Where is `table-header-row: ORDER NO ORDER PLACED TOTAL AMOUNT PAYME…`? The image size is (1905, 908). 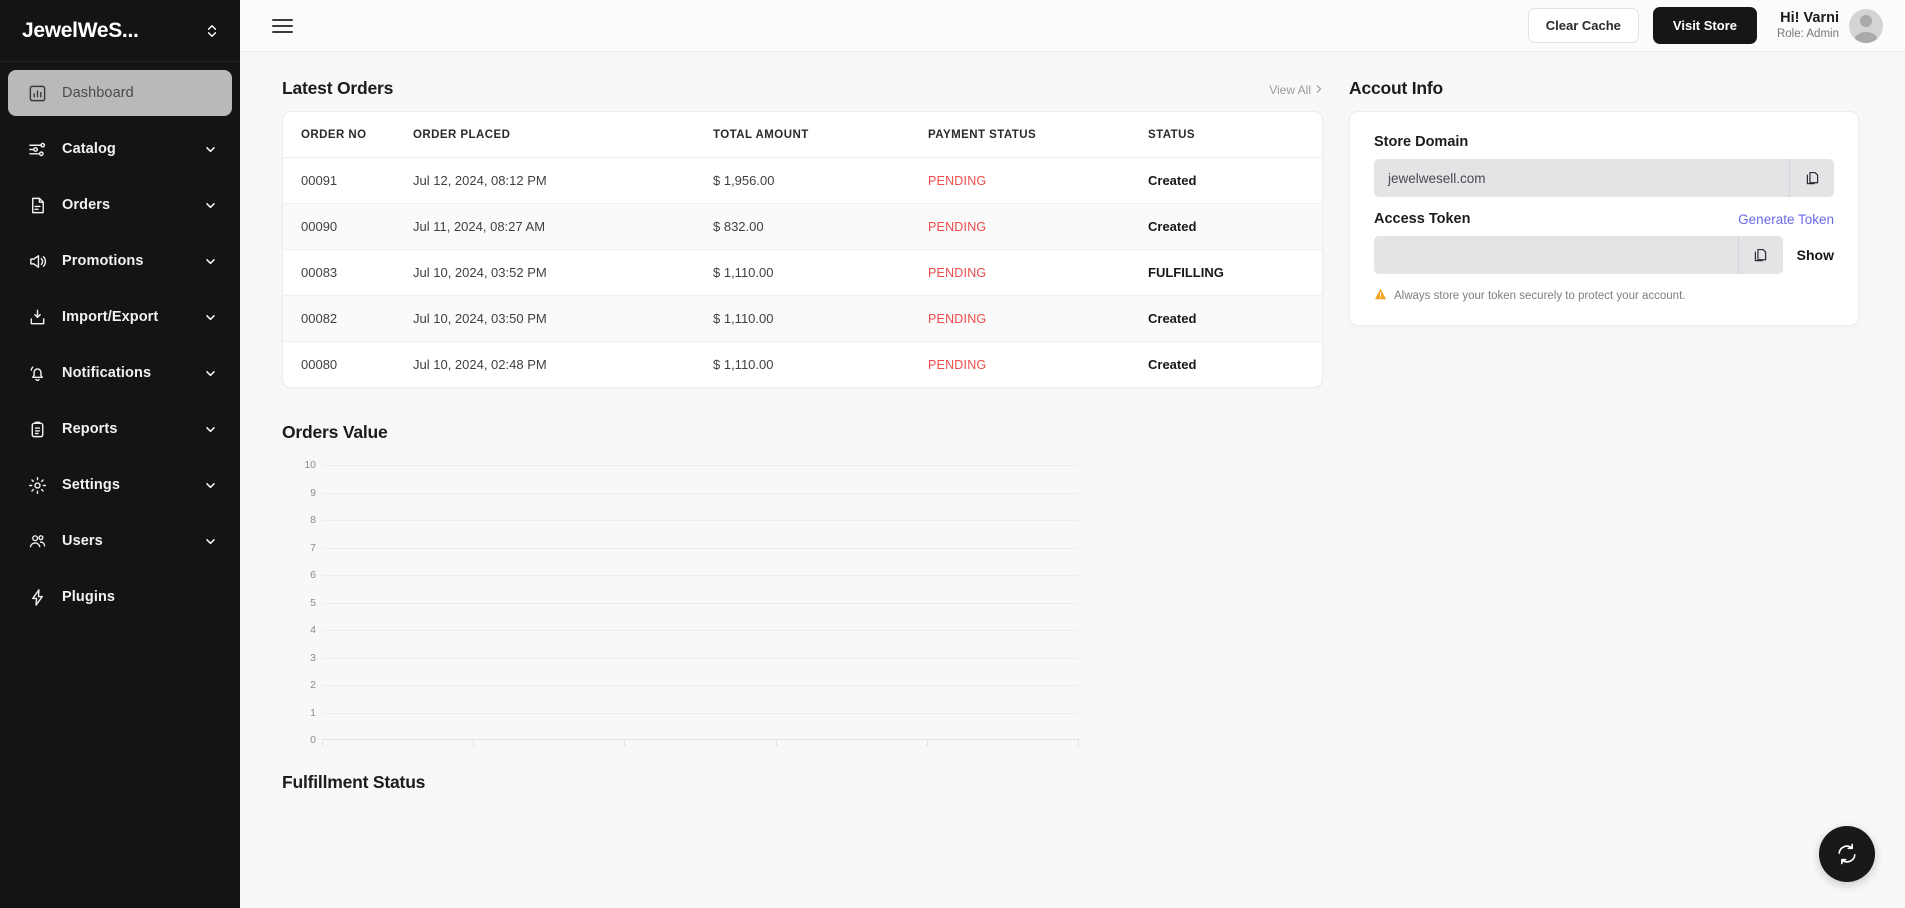
table-header-row: ORDER NO ORDER PLACED TOTAL AMOUNT PAYME… is located at coordinates (802, 135).